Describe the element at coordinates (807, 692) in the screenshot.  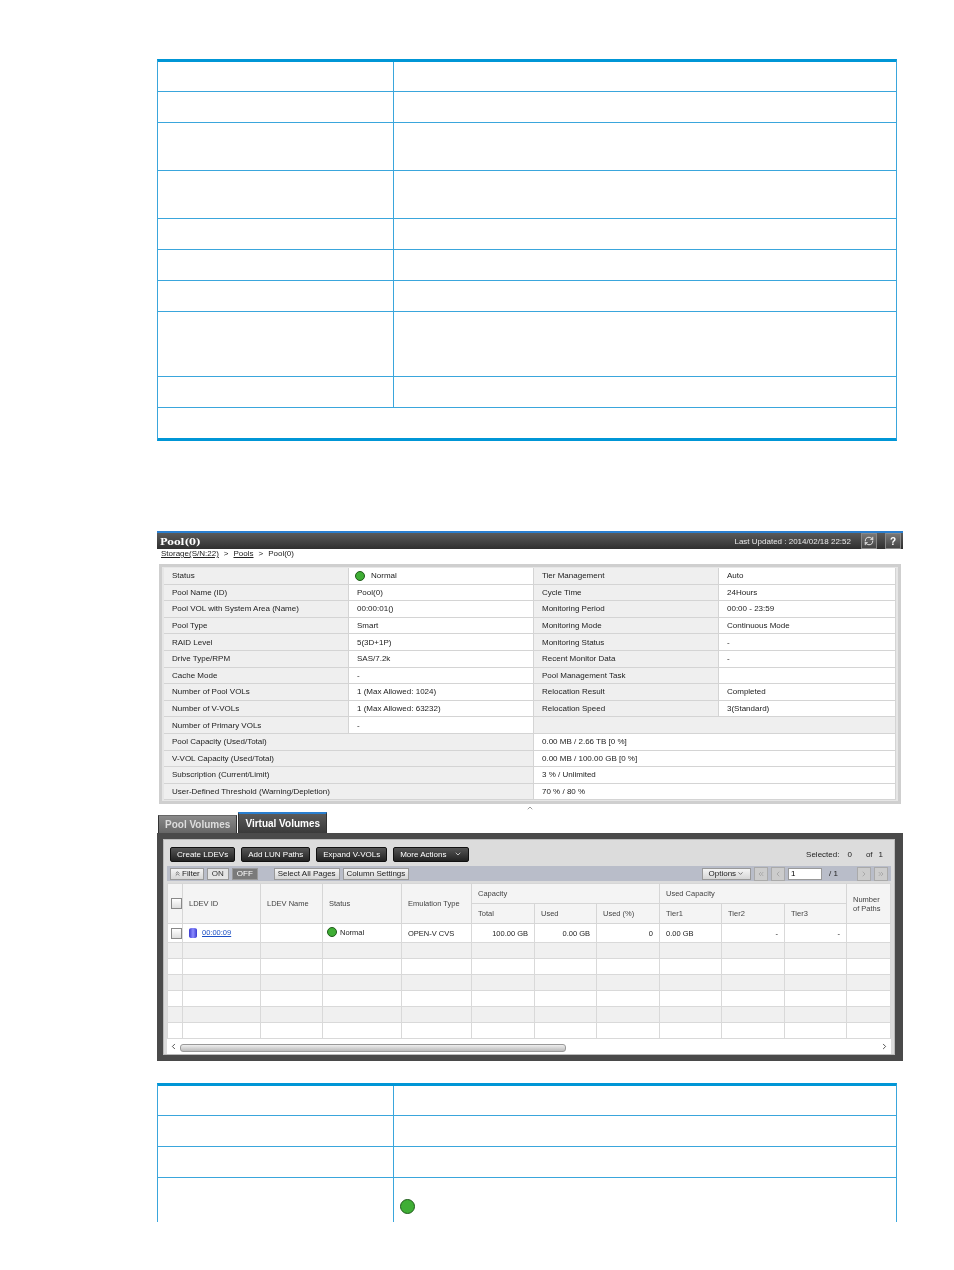
I see `summary-value: Completed` at that location.